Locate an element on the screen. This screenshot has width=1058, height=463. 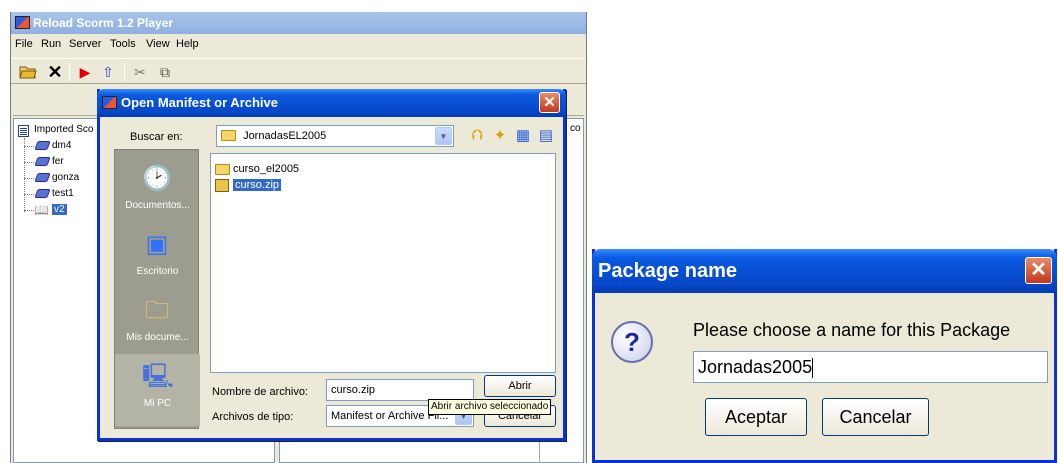
package-dialog-title: Package name is located at coordinates (667, 271).